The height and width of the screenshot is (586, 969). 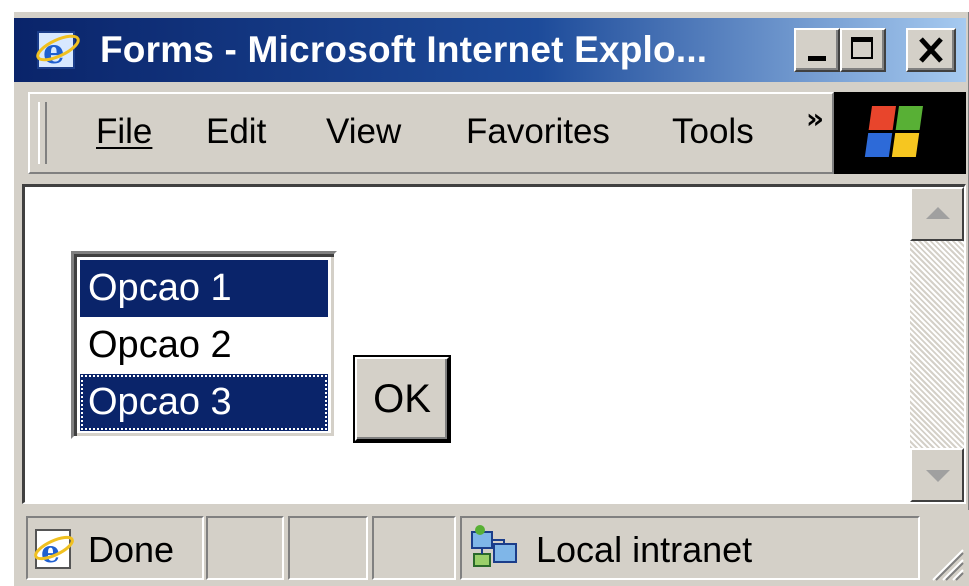 What do you see at coordinates (363, 132) in the screenshot?
I see `menu-view: View` at bounding box center [363, 132].